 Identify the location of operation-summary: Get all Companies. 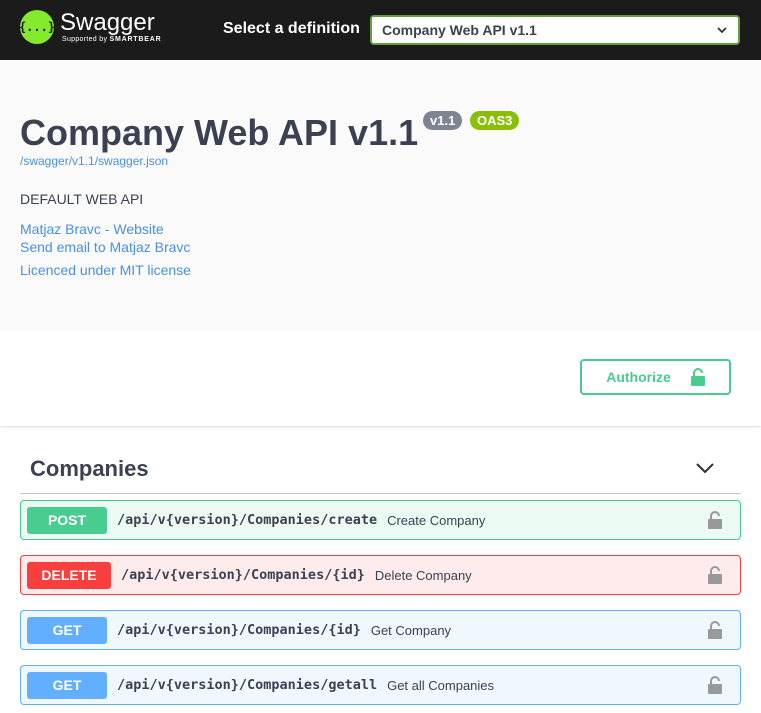
(441, 685).